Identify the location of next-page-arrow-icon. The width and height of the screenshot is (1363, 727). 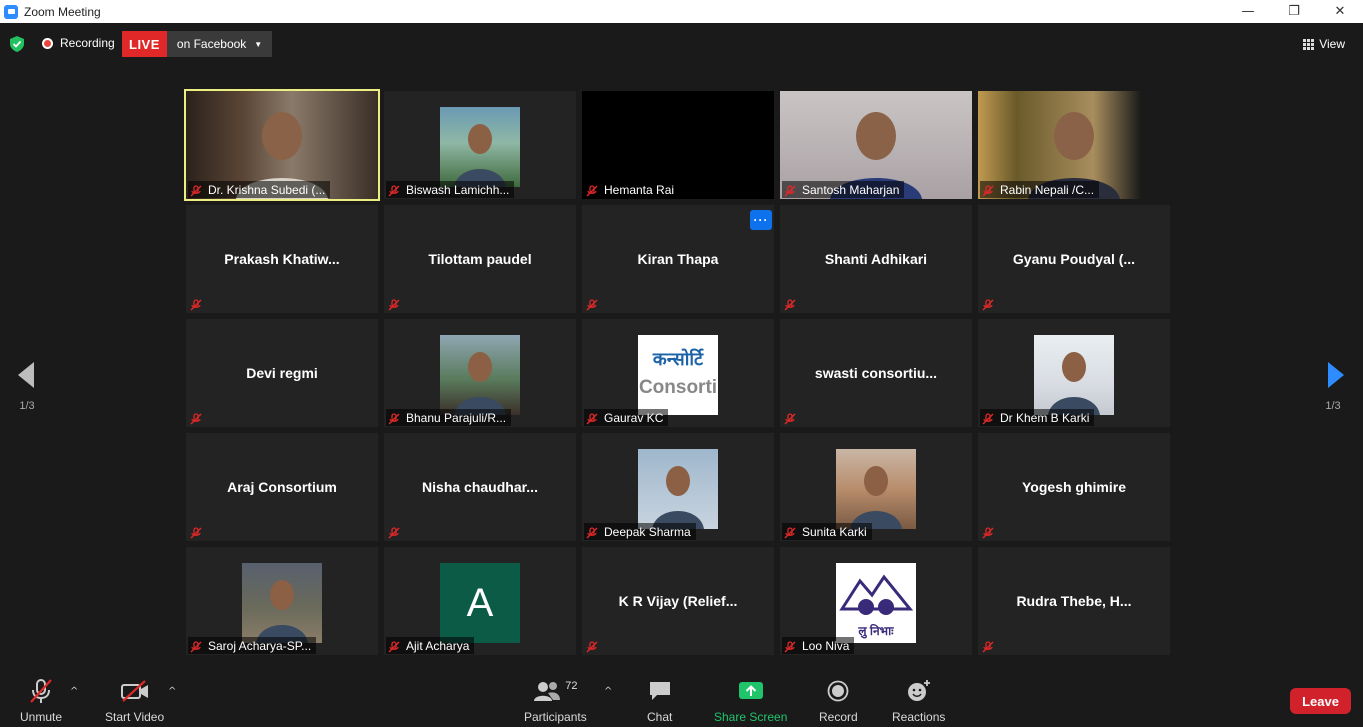
(1336, 375).